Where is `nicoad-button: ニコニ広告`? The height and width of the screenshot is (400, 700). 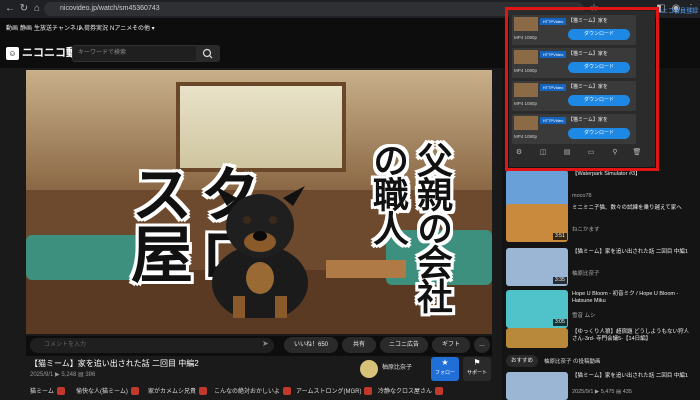
nicoad-button: ニコニ広告 is located at coordinates (404, 345).